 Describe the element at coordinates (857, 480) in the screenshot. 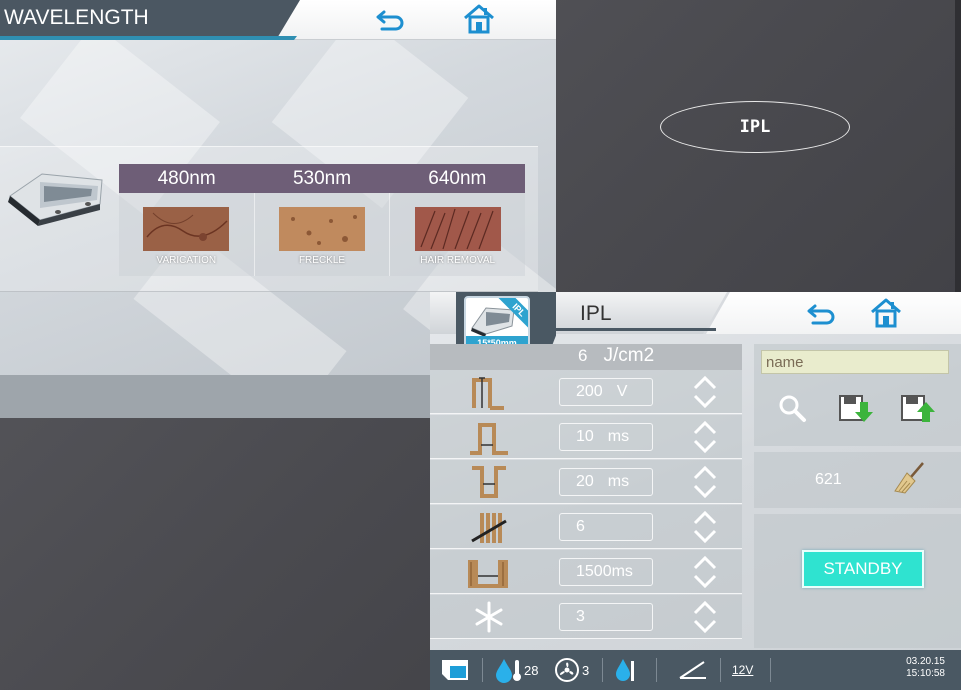

I see `counter-panel` at that location.